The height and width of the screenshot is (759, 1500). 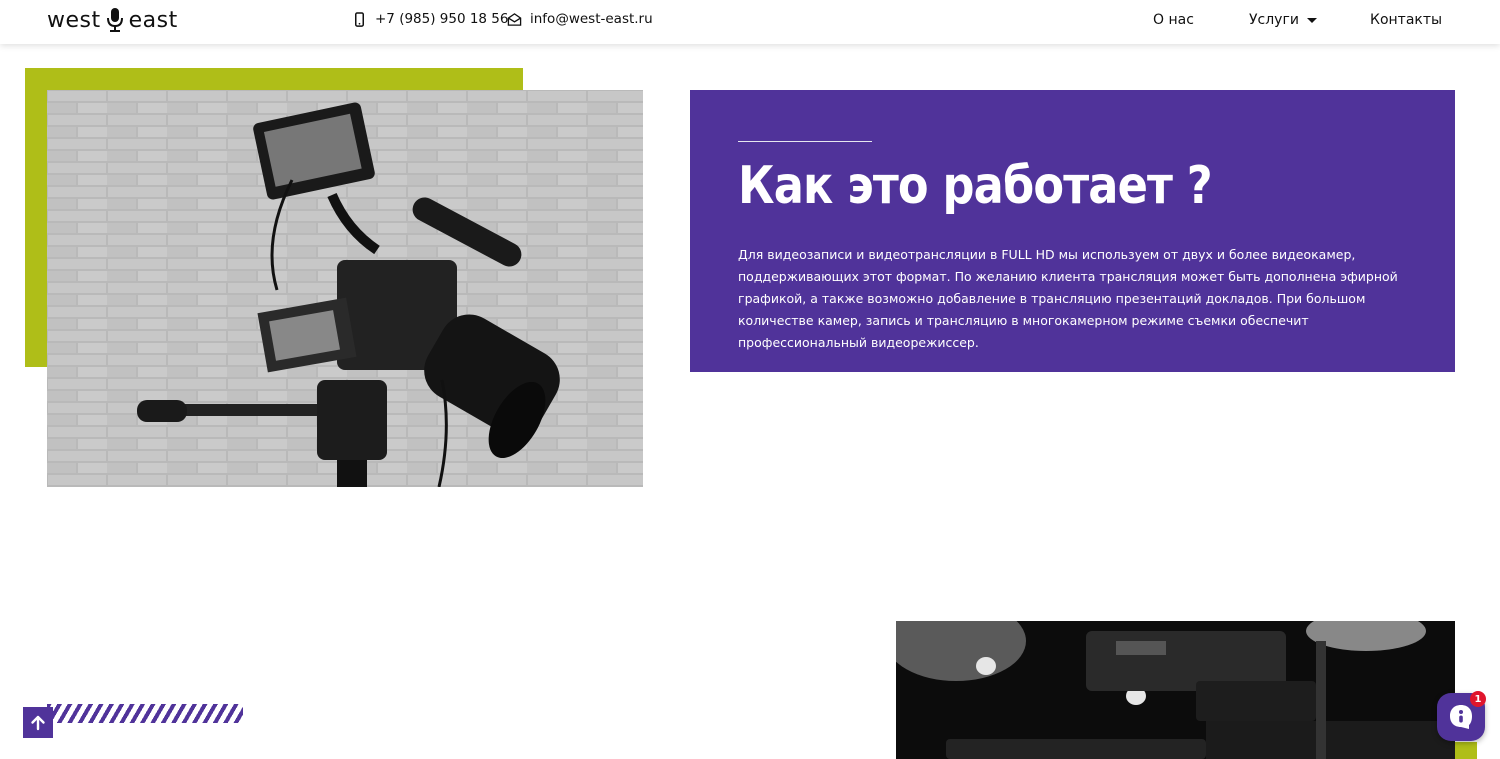 What do you see at coordinates (975, 186) in the screenshot?
I see `how-it-works-title: Как это работает ?` at bounding box center [975, 186].